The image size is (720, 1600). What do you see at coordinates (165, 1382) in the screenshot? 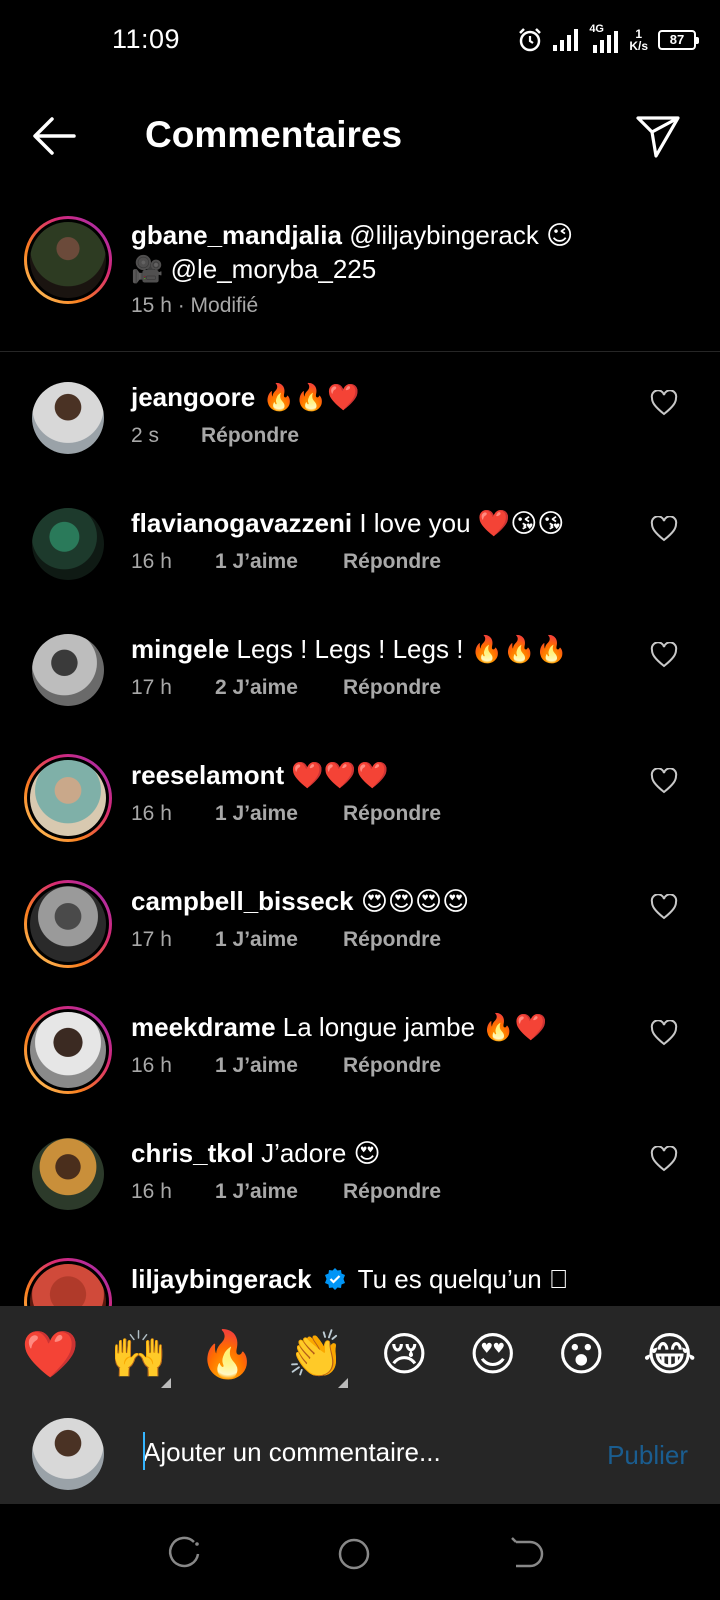
I see `skin-tone-indicator` at bounding box center [165, 1382].